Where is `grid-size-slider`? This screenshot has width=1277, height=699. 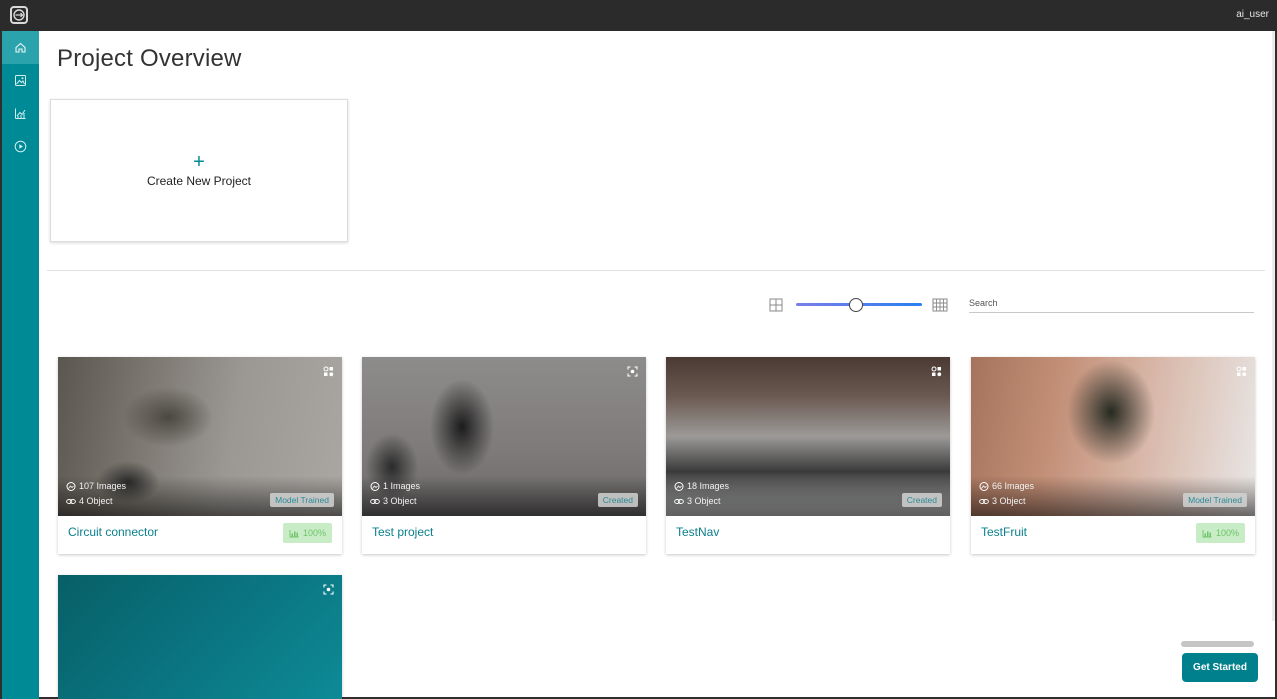
grid-size-slider is located at coordinates (859, 305).